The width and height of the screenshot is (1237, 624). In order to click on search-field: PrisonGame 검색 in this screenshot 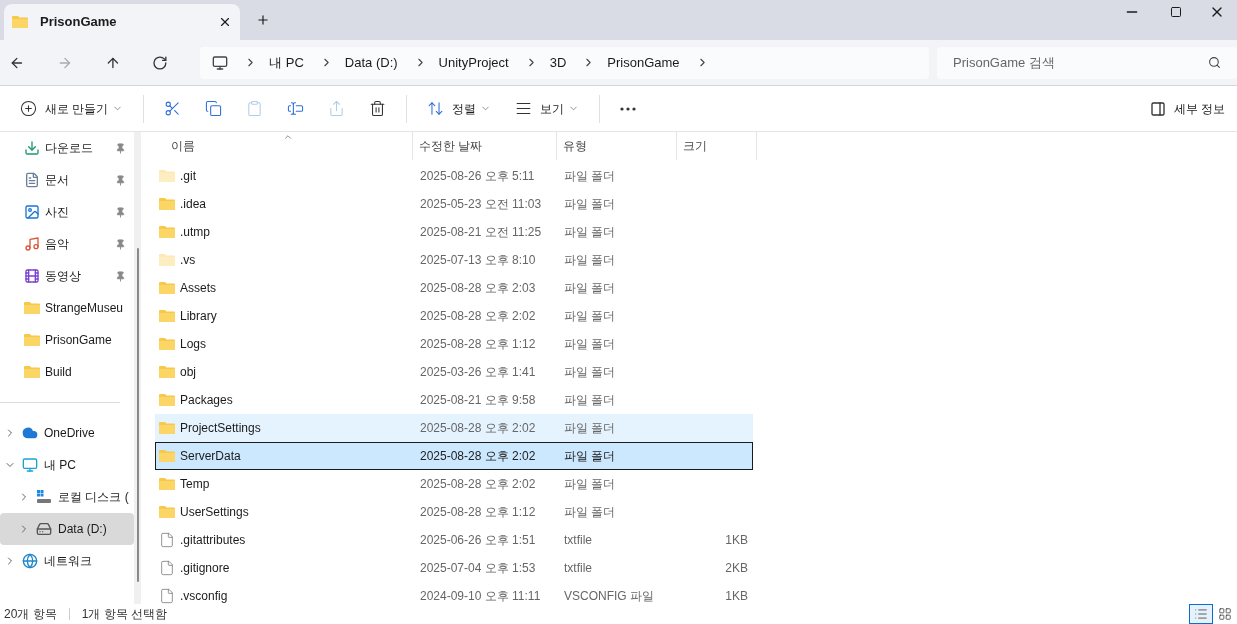, I will do `click(1087, 62)`.